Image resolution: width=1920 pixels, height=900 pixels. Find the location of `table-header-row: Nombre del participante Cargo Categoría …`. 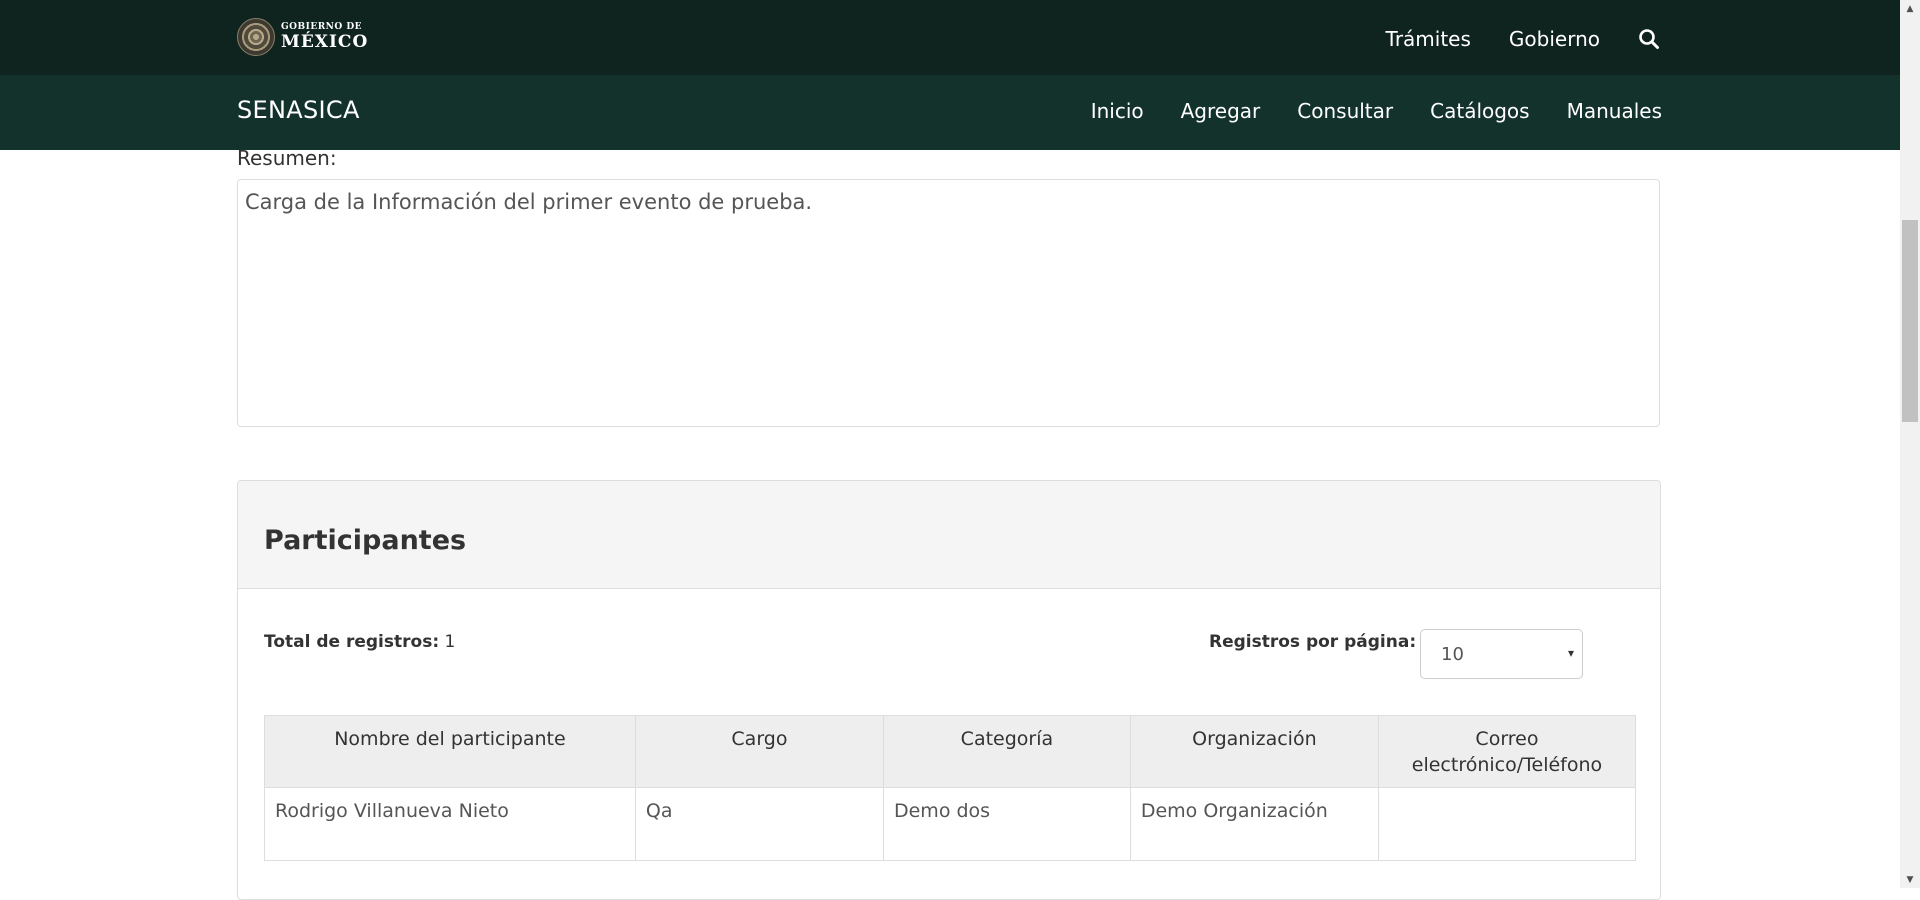

table-header-row: Nombre del participante Cargo Categoría … is located at coordinates (950, 751).